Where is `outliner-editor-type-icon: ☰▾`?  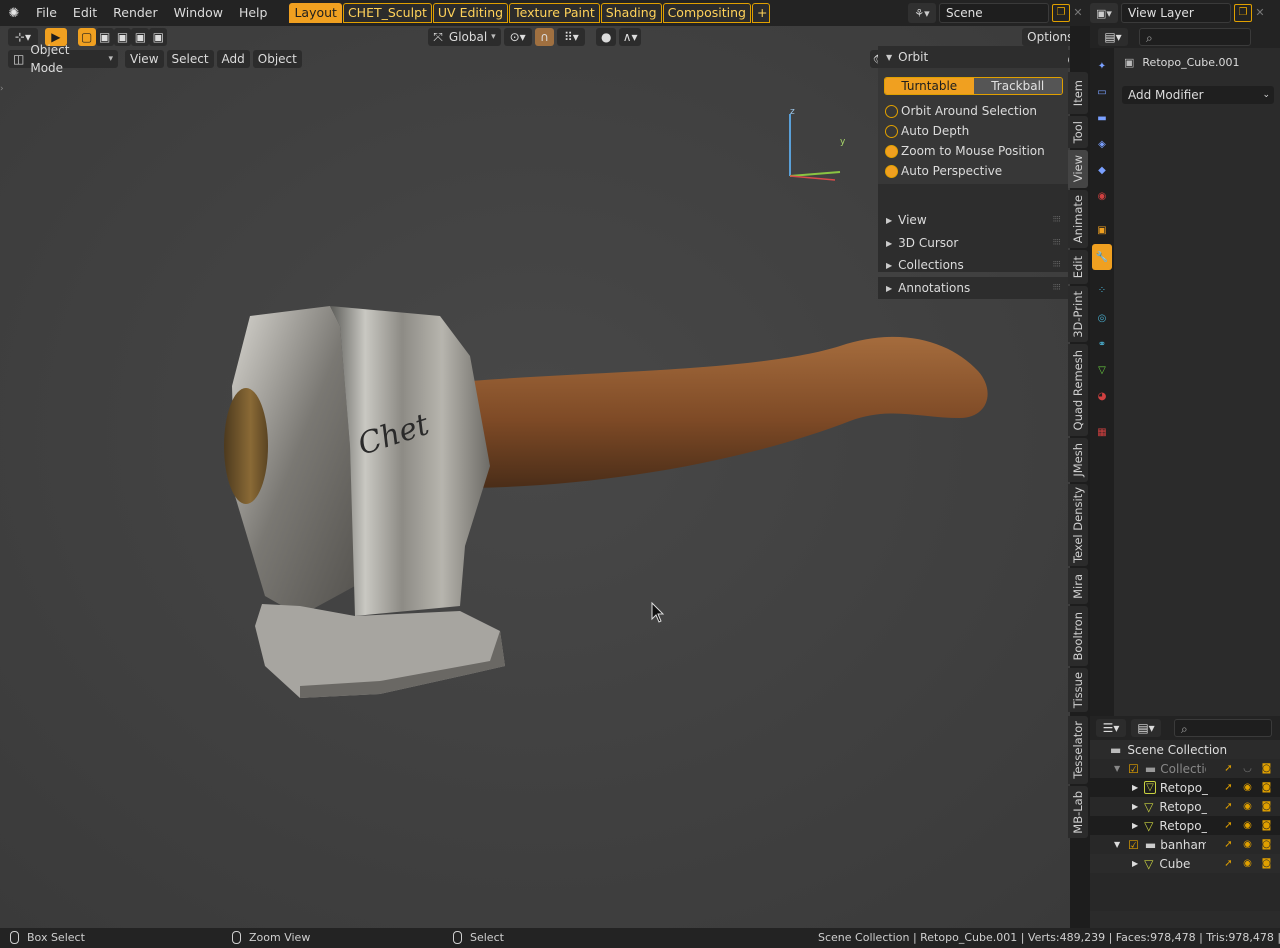 outliner-editor-type-icon: ☰▾ is located at coordinates (1111, 728).